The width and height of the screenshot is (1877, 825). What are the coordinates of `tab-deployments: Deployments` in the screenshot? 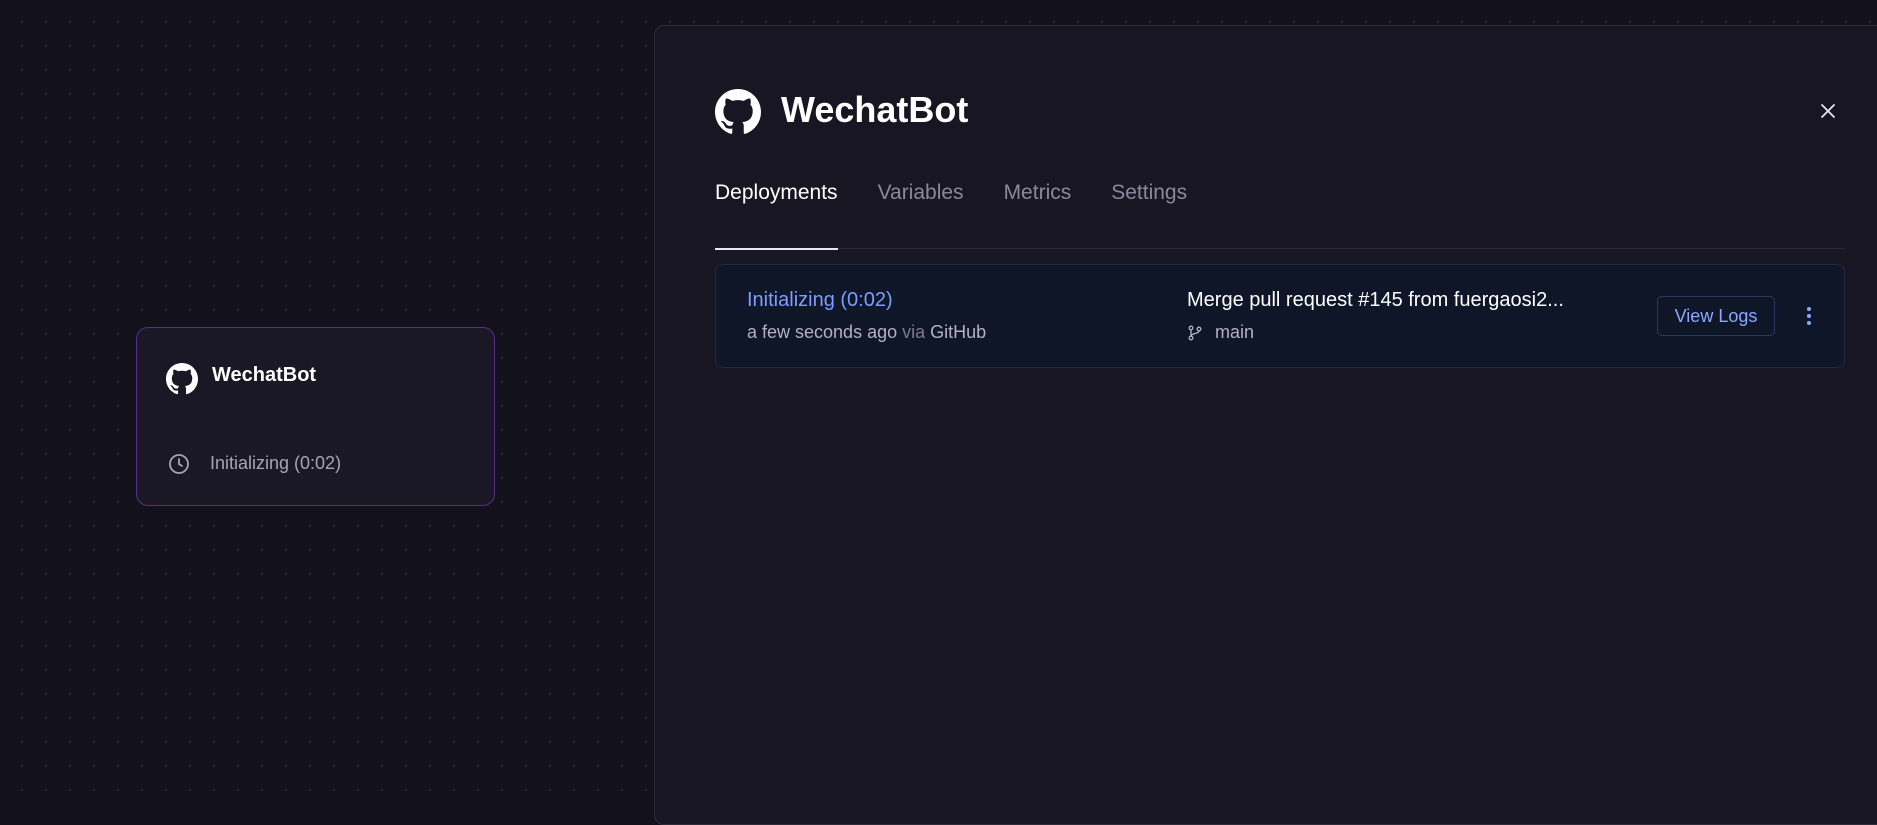 It's located at (776, 214).